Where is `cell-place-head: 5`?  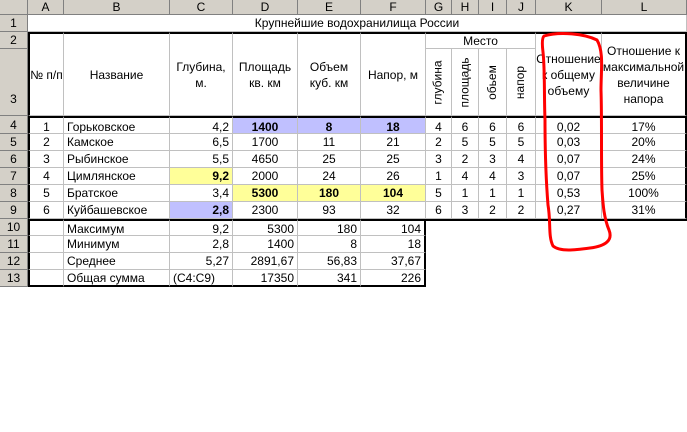 cell-place-head: 5 is located at coordinates (521, 142).